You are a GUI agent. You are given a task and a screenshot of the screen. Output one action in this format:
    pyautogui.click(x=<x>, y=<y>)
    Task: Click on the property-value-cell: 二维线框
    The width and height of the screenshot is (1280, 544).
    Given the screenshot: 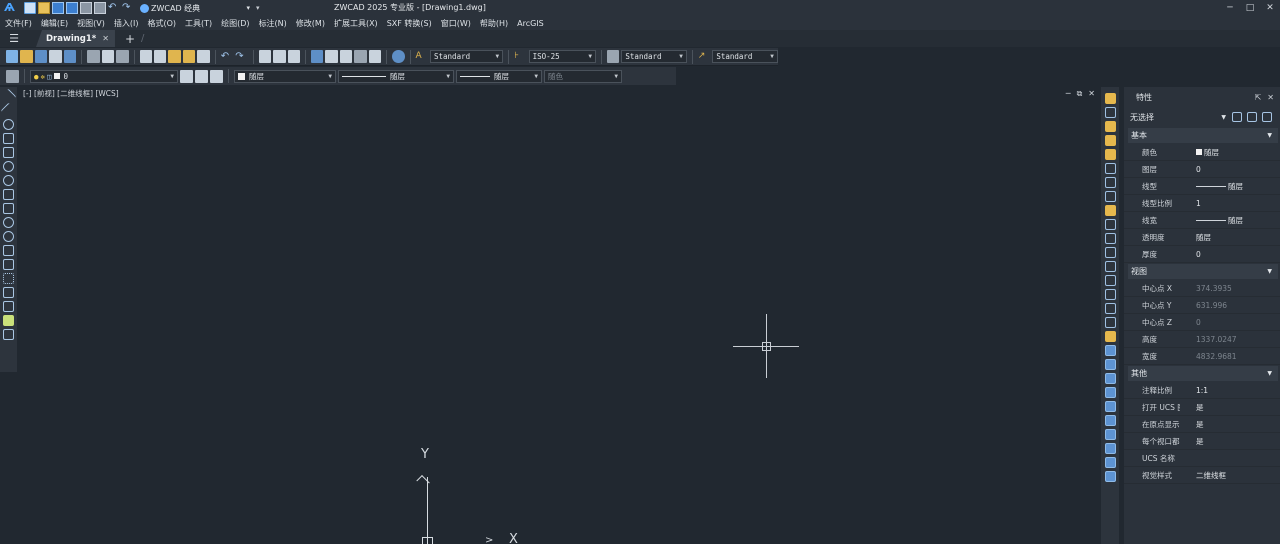 What is the action you would take?
    pyautogui.click(x=1230, y=475)
    